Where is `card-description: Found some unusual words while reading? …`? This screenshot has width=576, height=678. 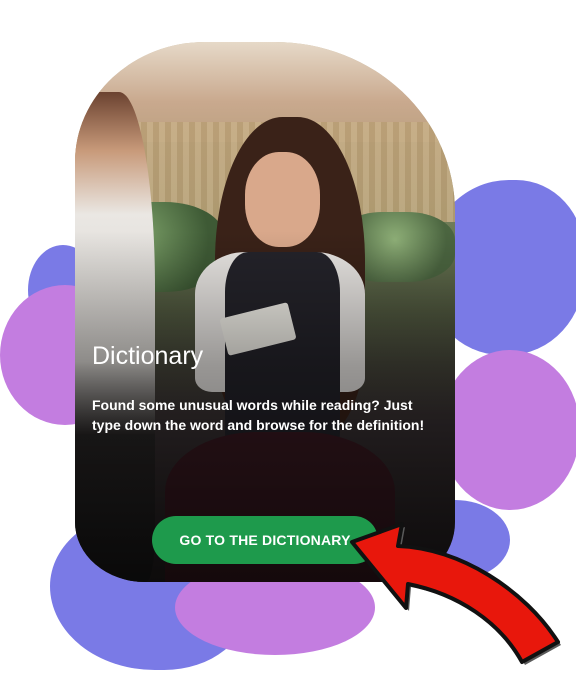
card-description: Found some unusual words while reading? … is located at coordinates (258, 415).